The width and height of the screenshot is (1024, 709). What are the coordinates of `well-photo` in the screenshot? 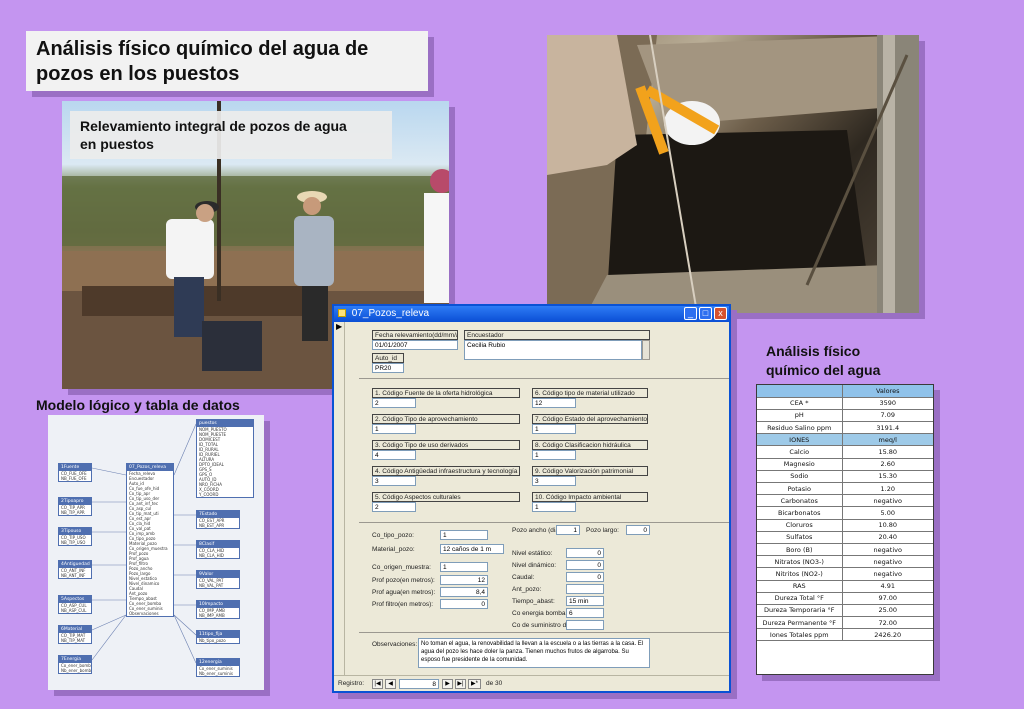 It's located at (733, 174).